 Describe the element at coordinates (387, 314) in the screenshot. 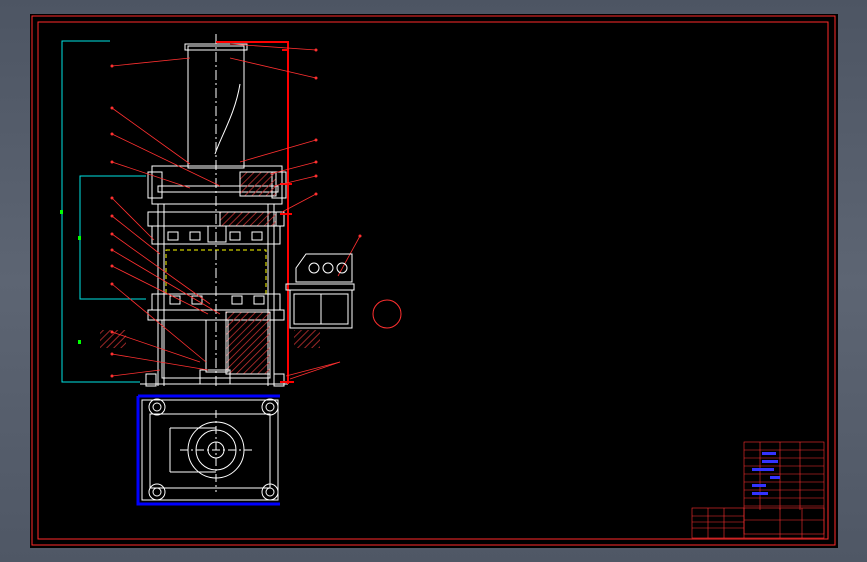

I see `detail-circle` at that location.